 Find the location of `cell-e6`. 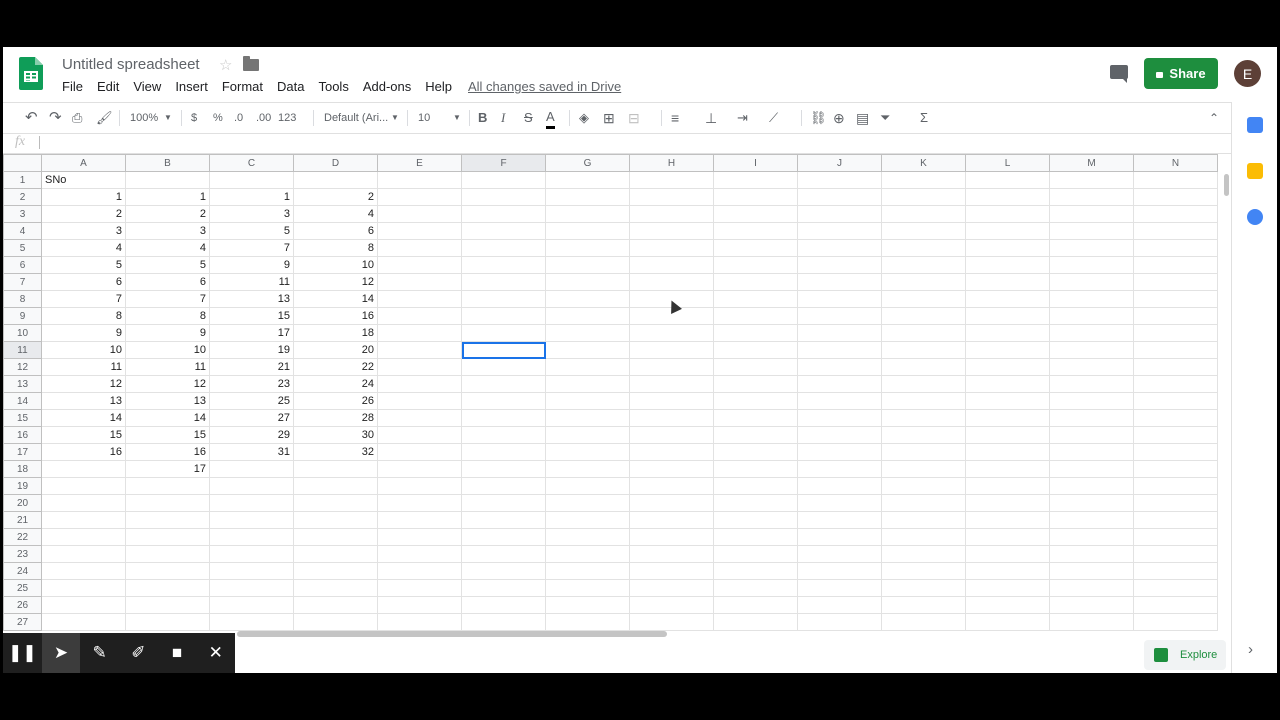

cell-e6 is located at coordinates (419, 265).